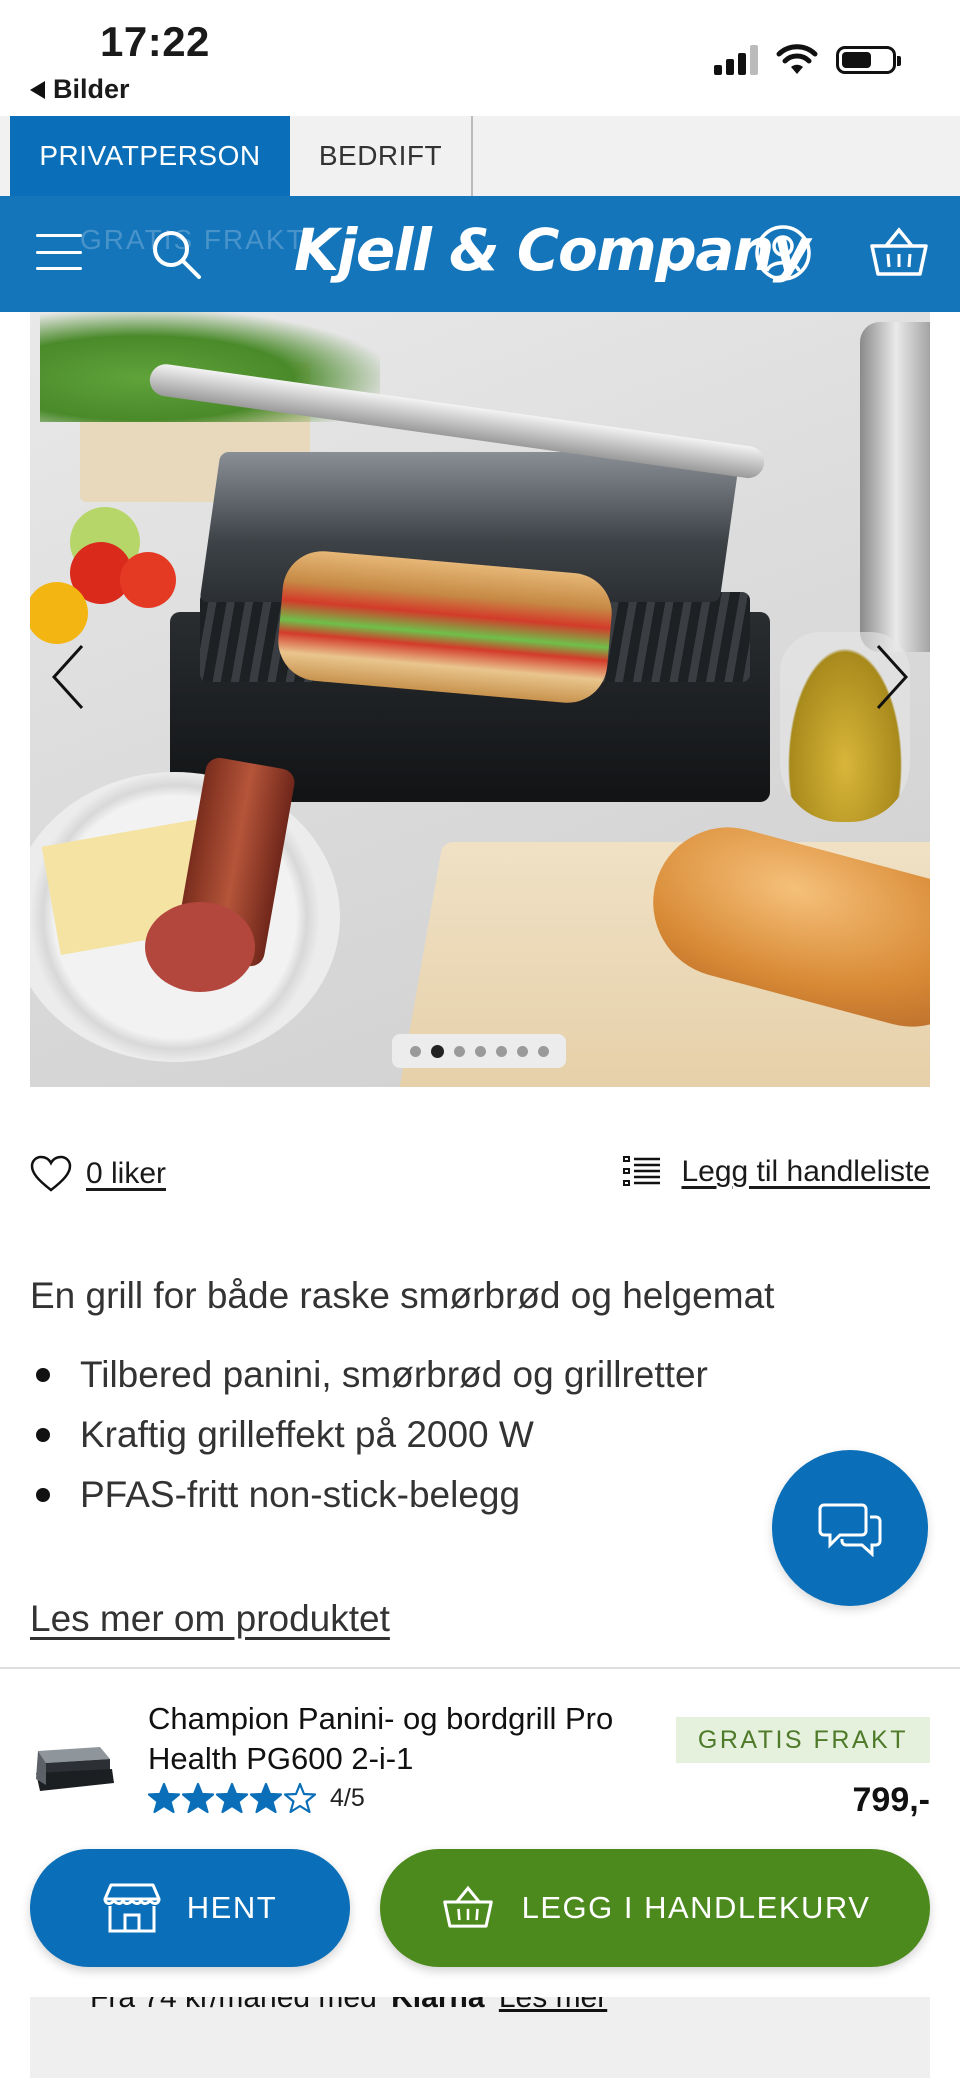  What do you see at coordinates (68, 677) in the screenshot?
I see `gallery-prev-arrow-icon` at bounding box center [68, 677].